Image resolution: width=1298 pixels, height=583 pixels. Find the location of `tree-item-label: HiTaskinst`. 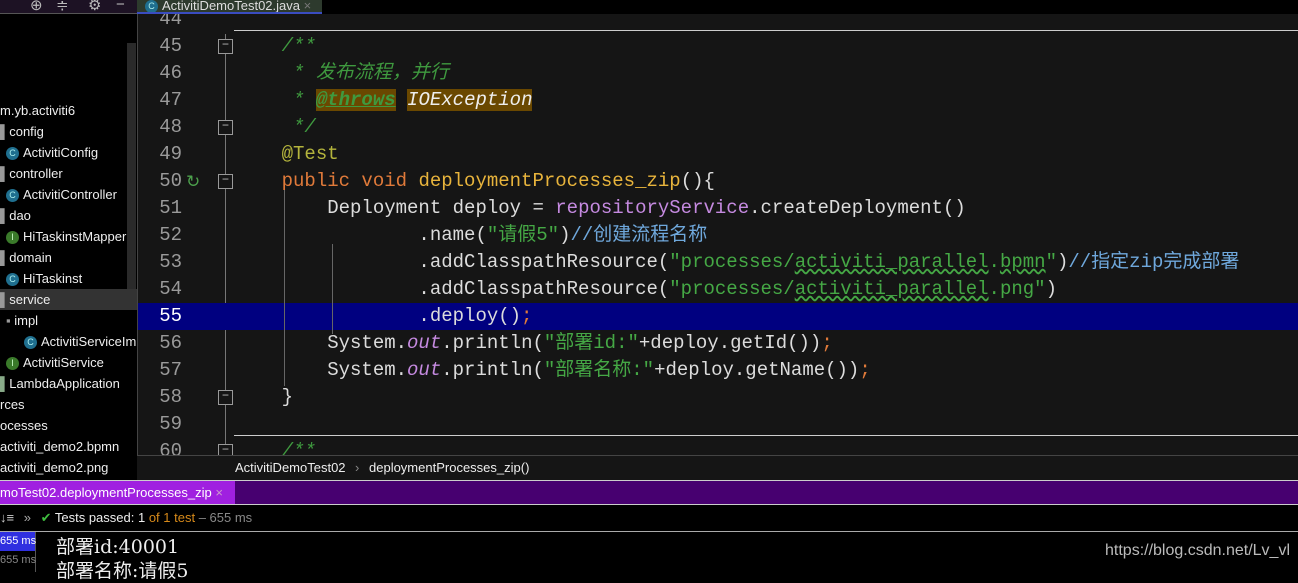

tree-item-label: HiTaskinst is located at coordinates (53, 278).